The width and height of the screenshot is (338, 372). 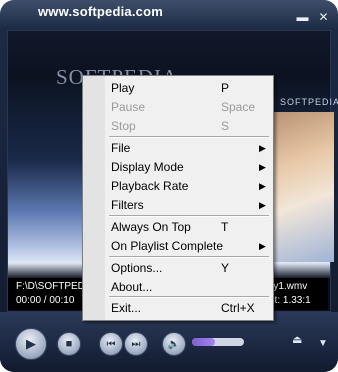 What do you see at coordinates (190, 186) in the screenshot?
I see `menu-item-playback-rate: Playback Rate ▶` at bounding box center [190, 186].